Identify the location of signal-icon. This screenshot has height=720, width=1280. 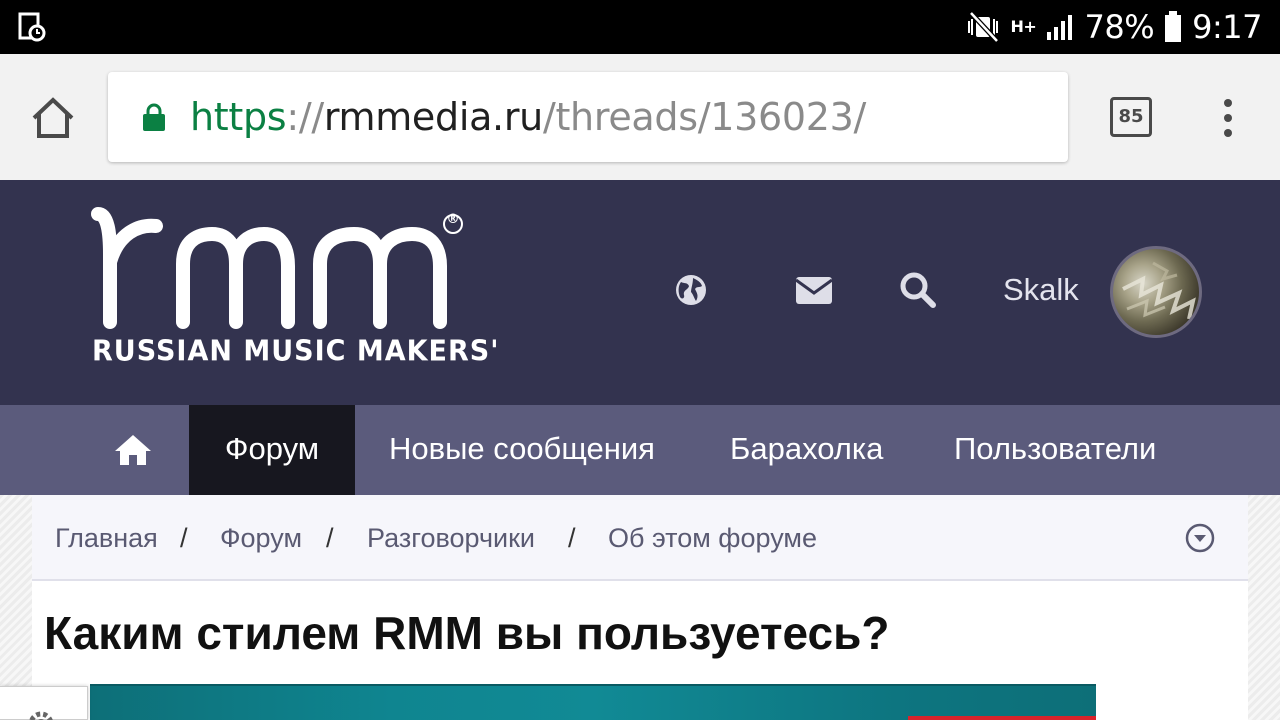
(1059, 27).